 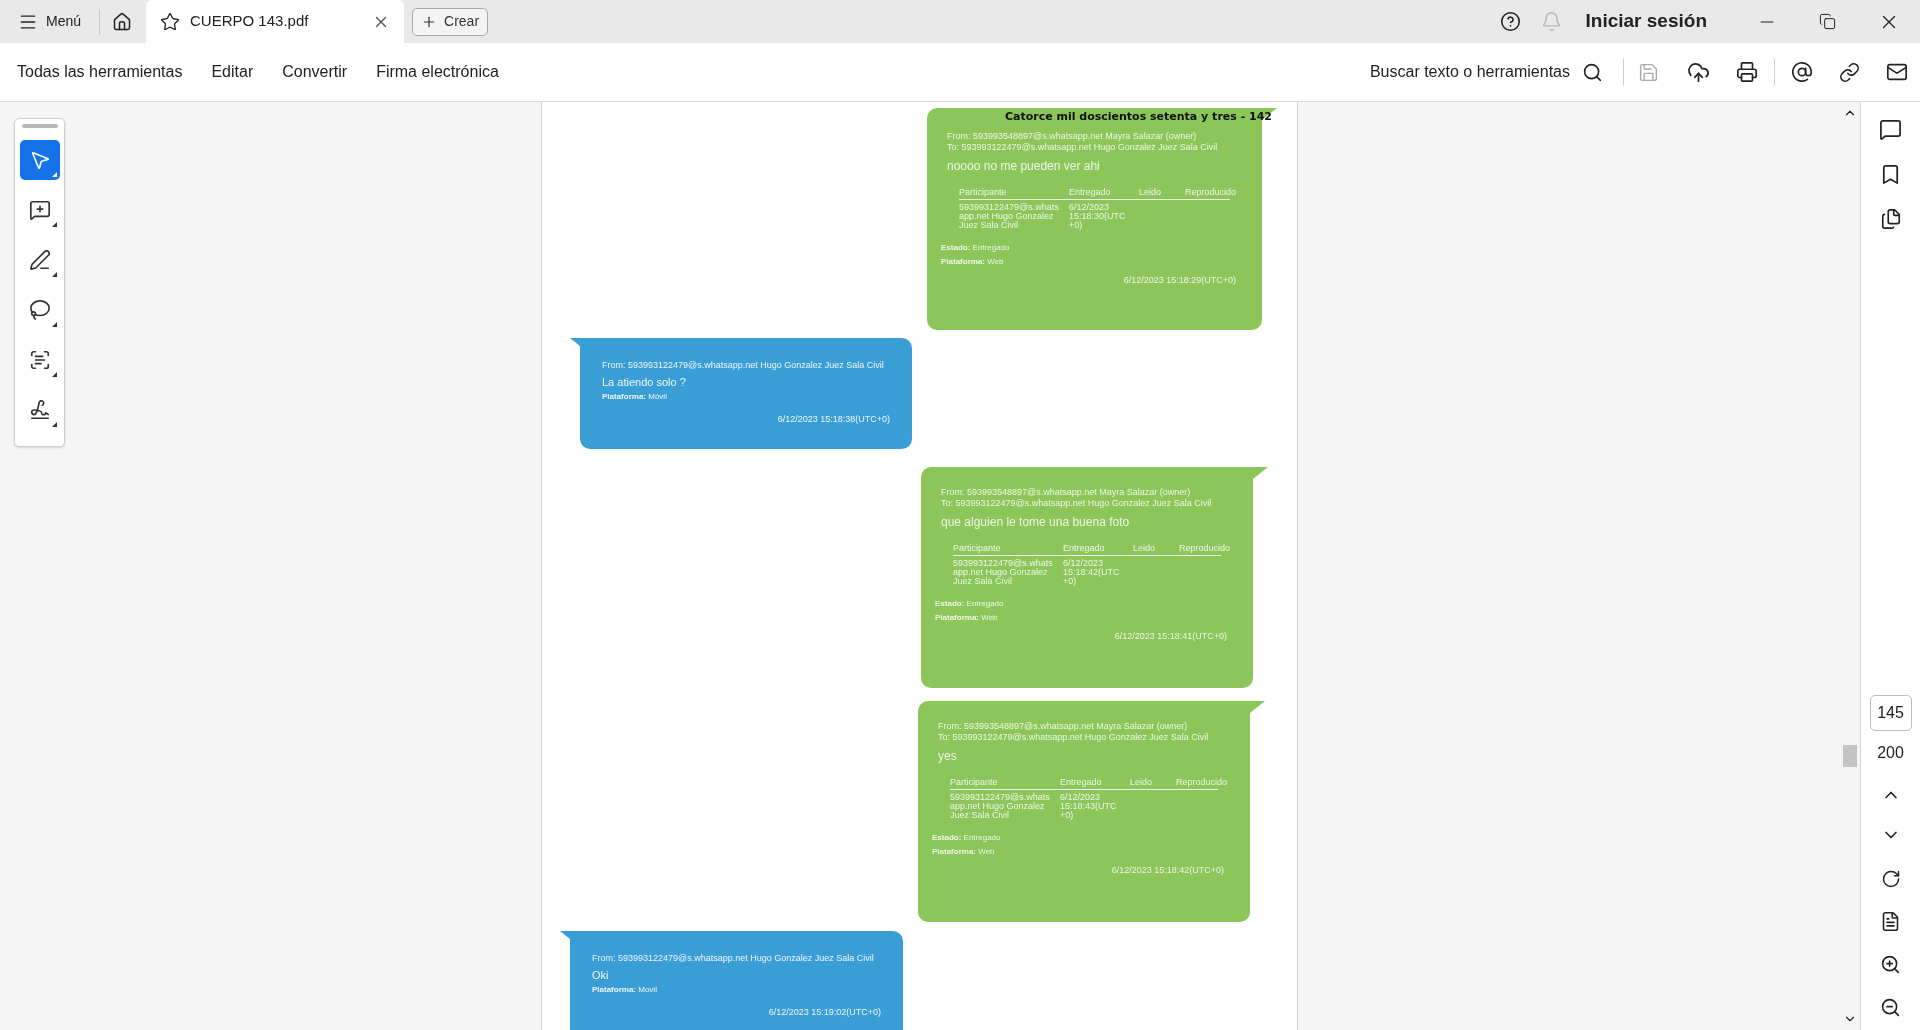 I want to click on comment-icon, so click(x=1890, y=129).